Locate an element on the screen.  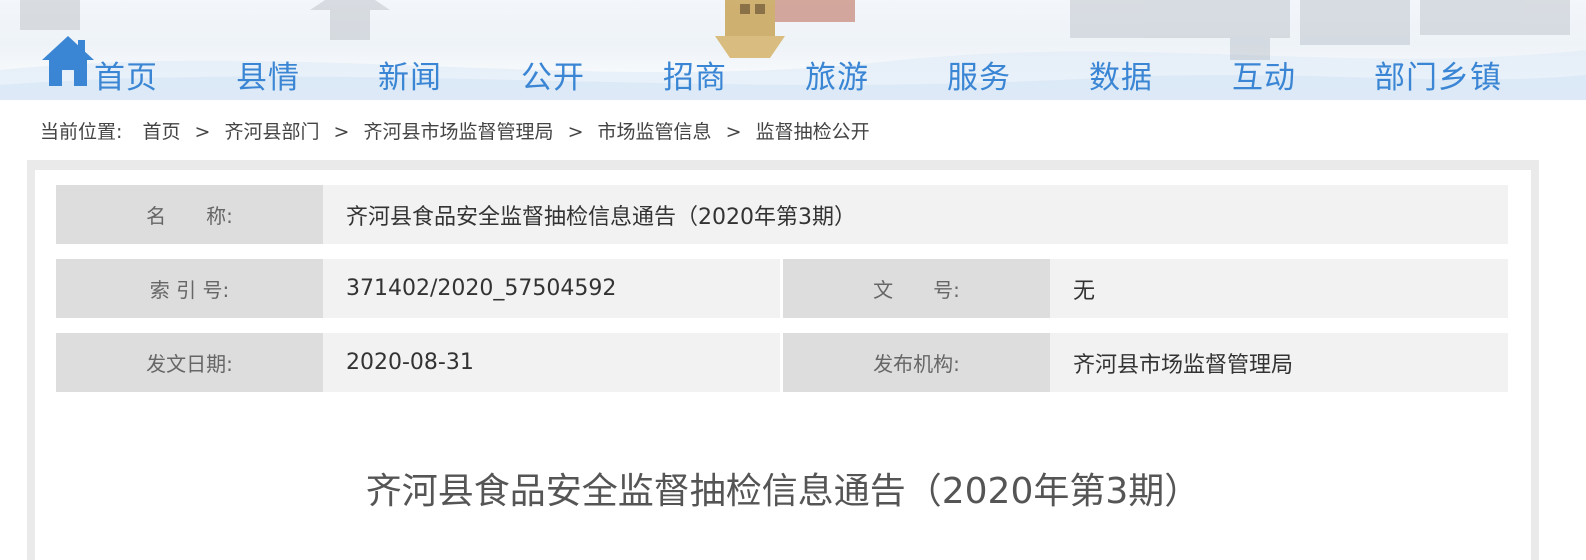
org-value: 齐河县市场监督管理局 is located at coordinates (1183, 365).